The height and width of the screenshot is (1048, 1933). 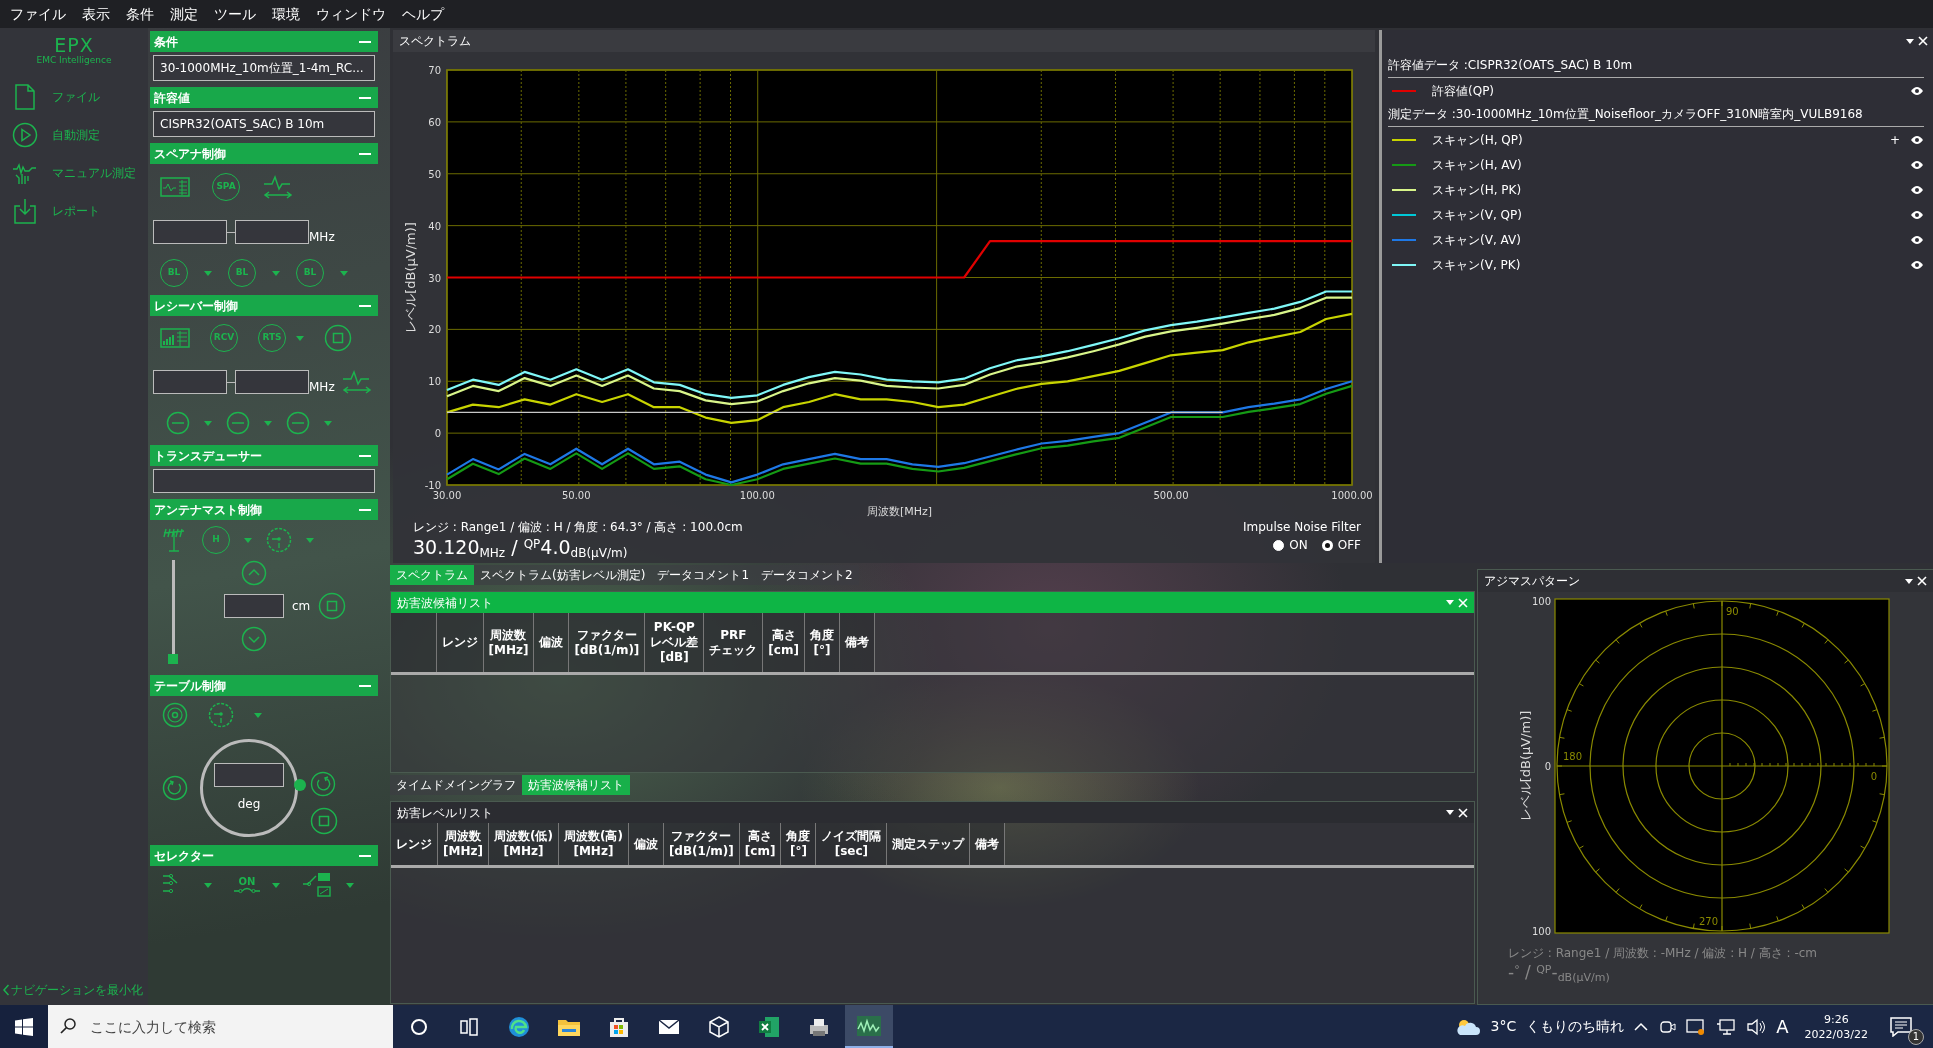 I want to click on turntable-icon, so click(x=175, y=715).